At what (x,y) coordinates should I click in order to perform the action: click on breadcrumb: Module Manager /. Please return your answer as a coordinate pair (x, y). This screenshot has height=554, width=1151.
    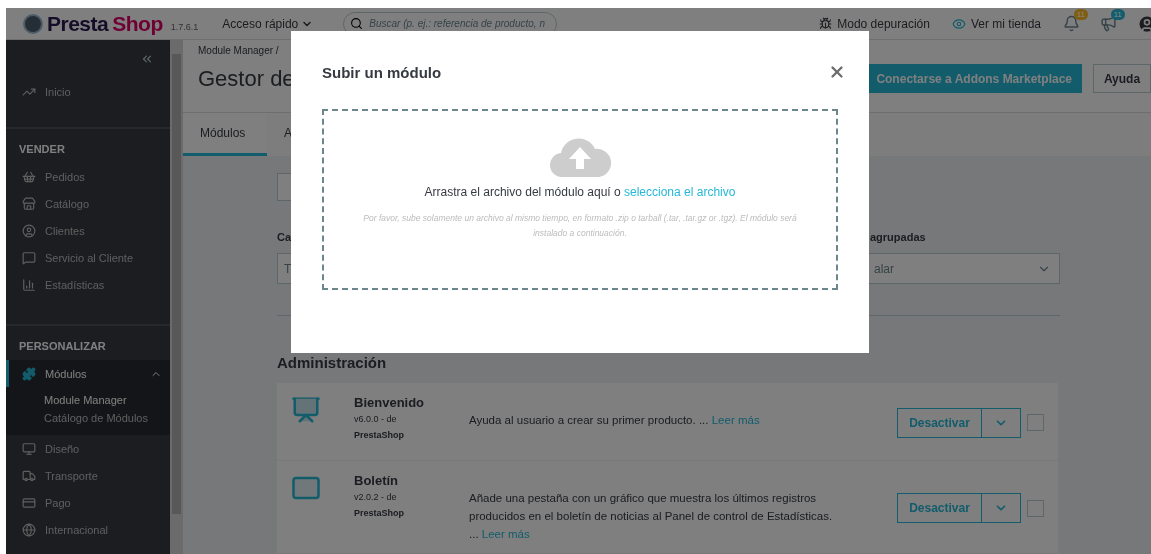
    Looking at the image, I should click on (239, 50).